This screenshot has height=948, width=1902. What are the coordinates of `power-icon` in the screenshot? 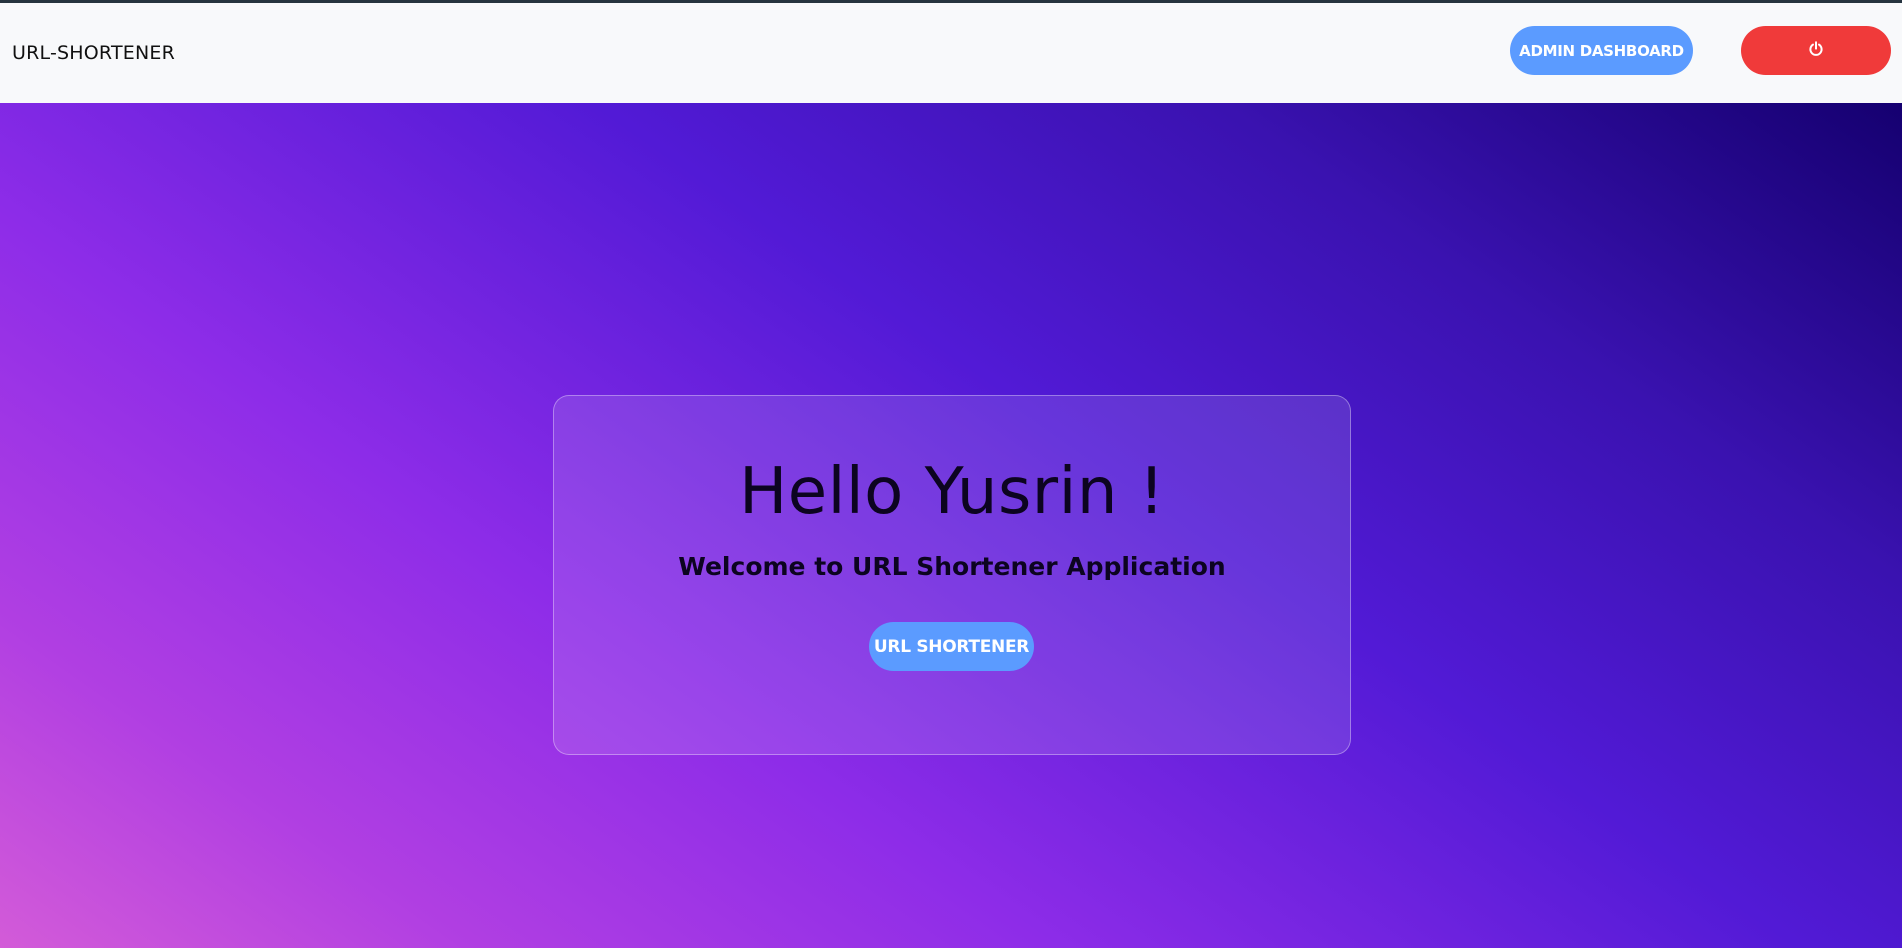 It's located at (1816, 50).